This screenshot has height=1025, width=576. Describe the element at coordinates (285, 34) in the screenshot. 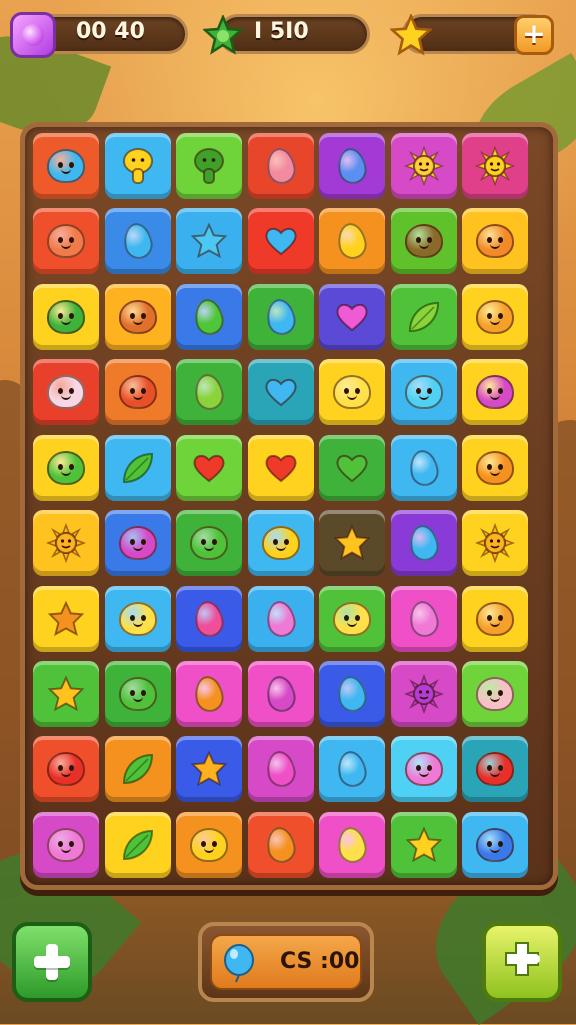

I see `moves-counter: I 5I0` at that location.